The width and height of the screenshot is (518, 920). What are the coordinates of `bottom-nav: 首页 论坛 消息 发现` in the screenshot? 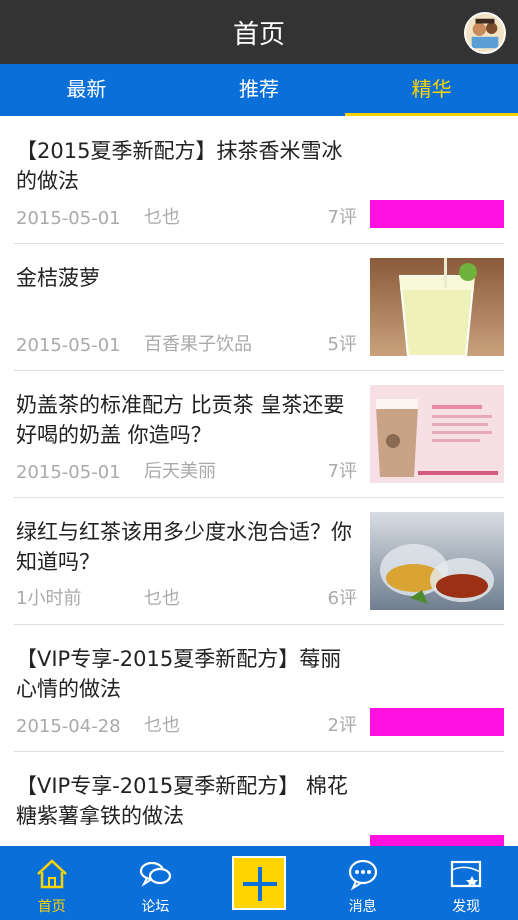 It's located at (259, 883).